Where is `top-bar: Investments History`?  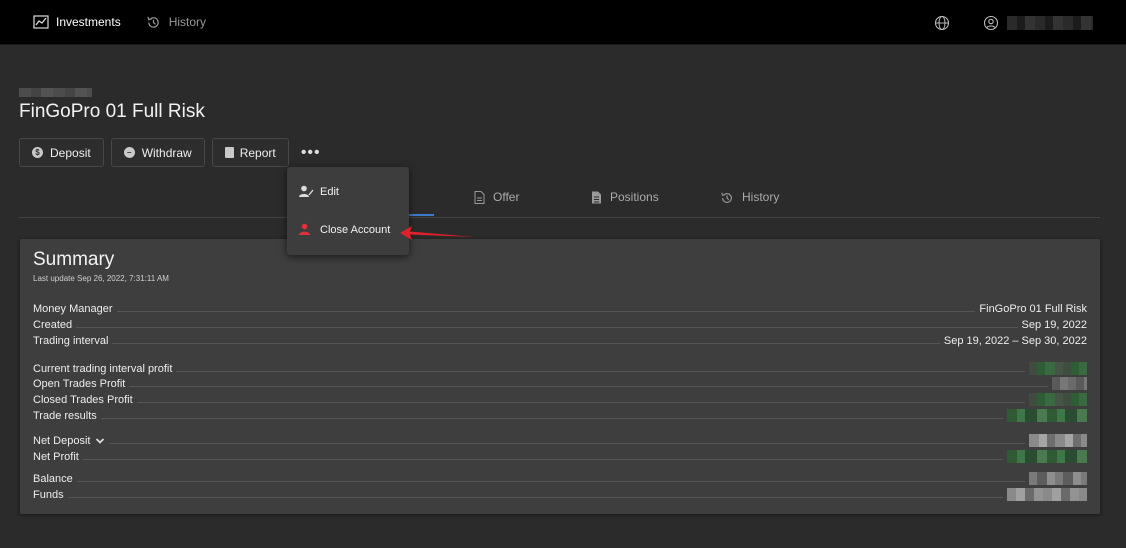
top-bar: Investments History is located at coordinates (563, 22).